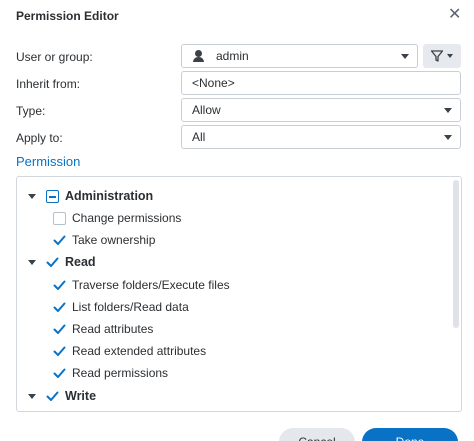  Describe the element at coordinates (151, 285) in the screenshot. I see `permission-label: Traverse folders/Execute files` at that location.